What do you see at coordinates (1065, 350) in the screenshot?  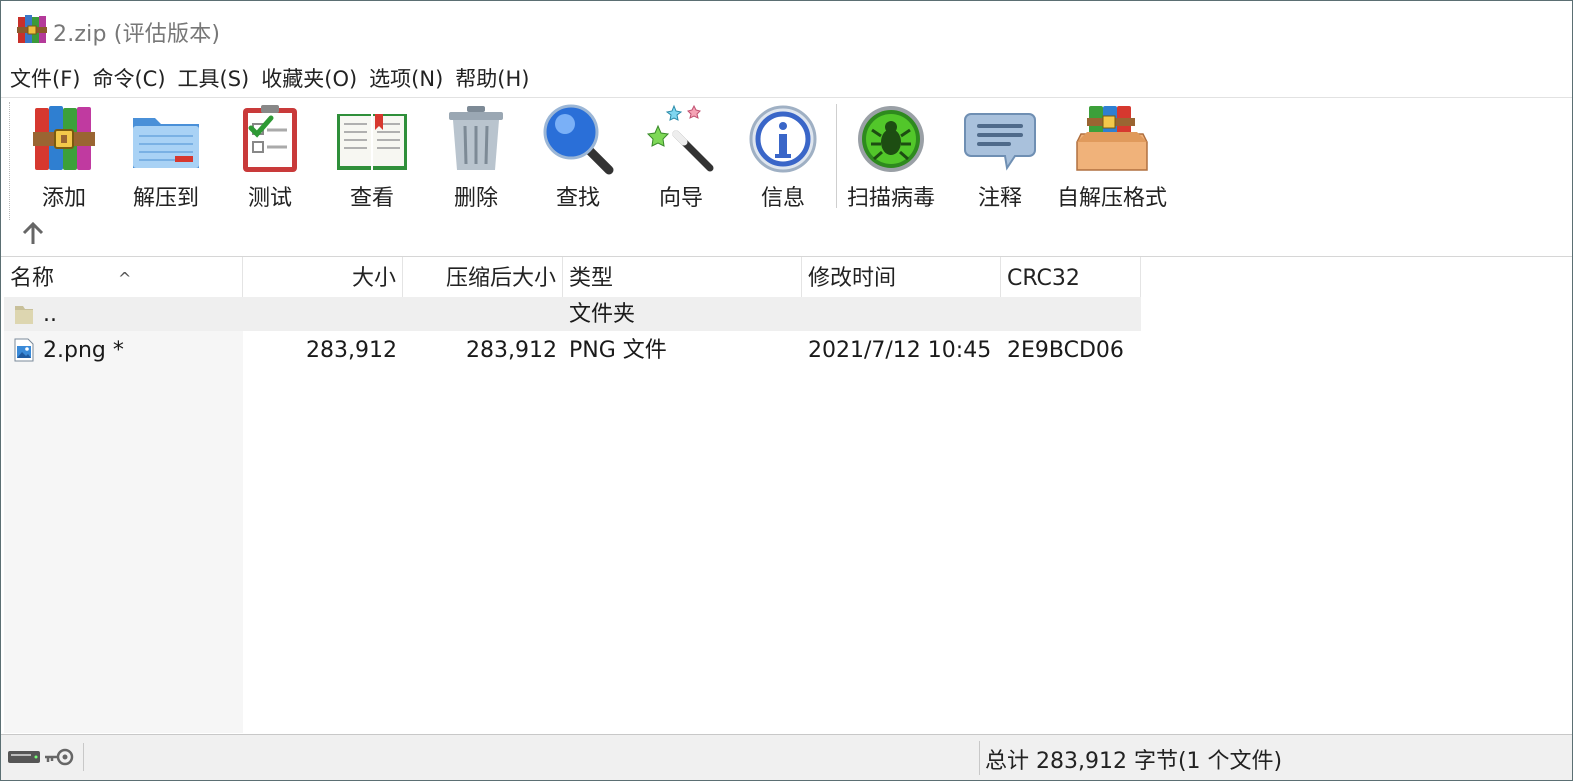 I see `file-crc: 2E9BCD06` at bounding box center [1065, 350].